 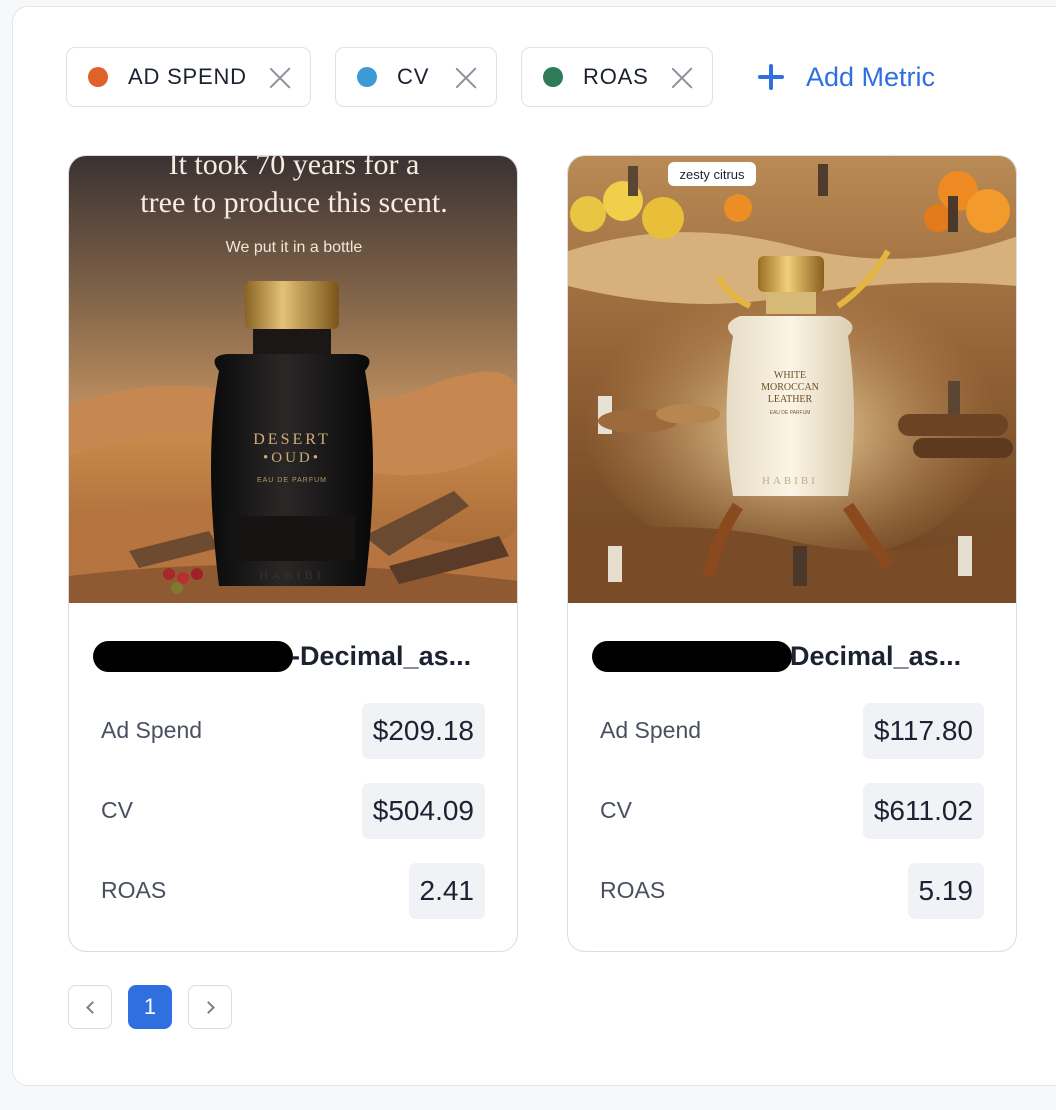 What do you see at coordinates (294, 168) in the screenshot?
I see `ad-headline: It took 70 years for a` at bounding box center [294, 168].